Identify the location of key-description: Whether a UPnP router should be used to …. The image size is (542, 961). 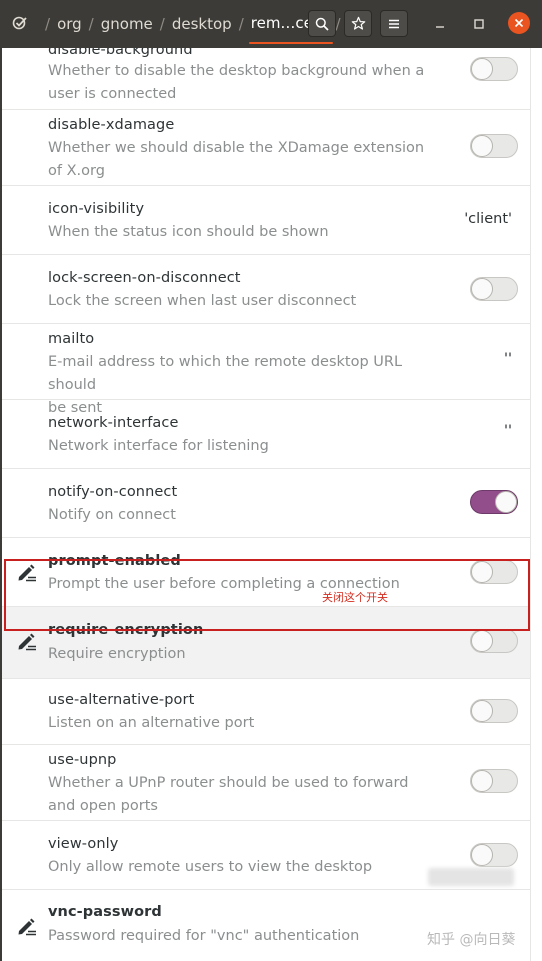
(228, 794).